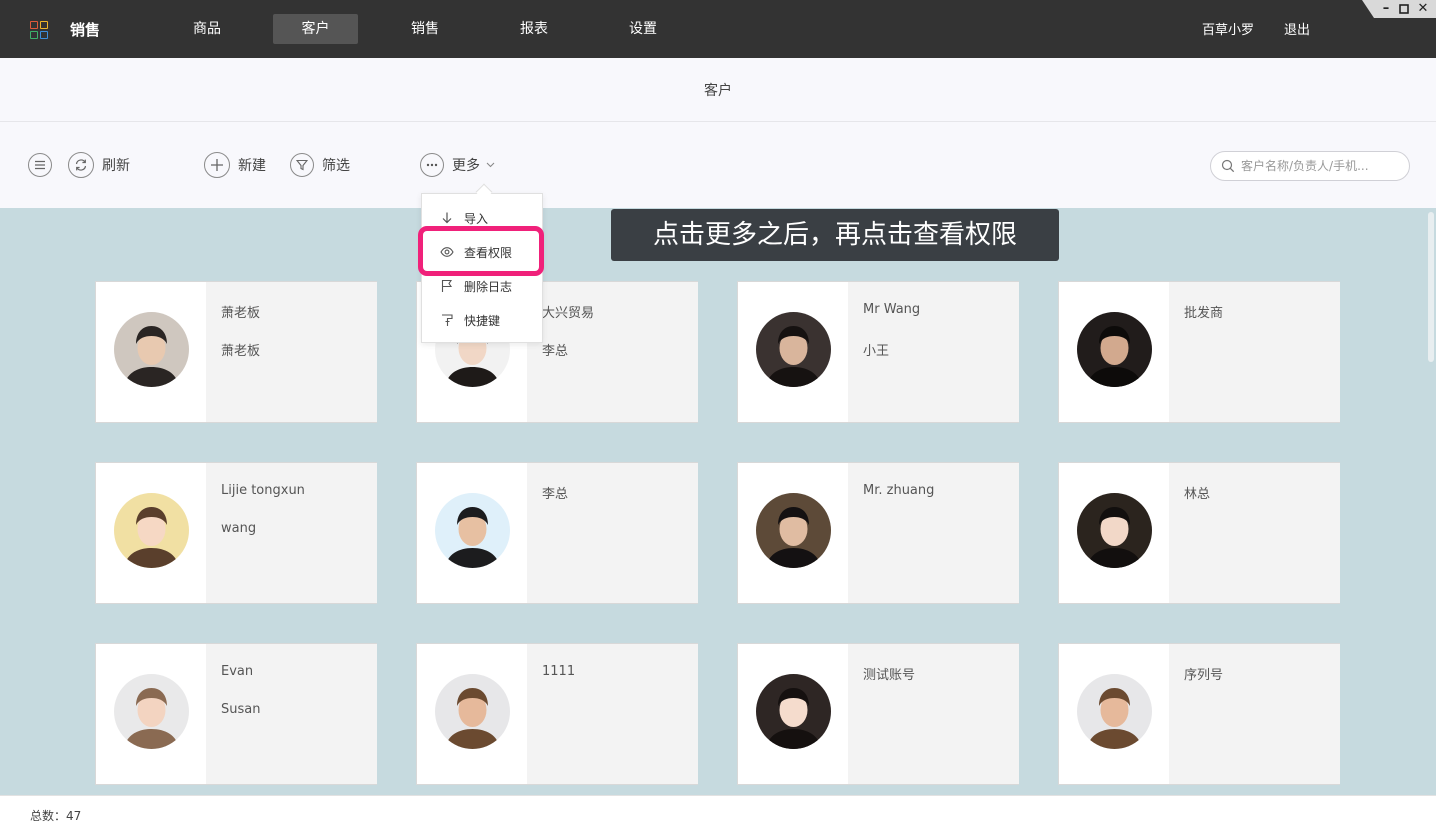 Image resolution: width=1436 pixels, height=832 pixels. Describe the element at coordinates (718, 165) in the screenshot. I see `toolbar: 刷新 新建 筛选 更多` at that location.